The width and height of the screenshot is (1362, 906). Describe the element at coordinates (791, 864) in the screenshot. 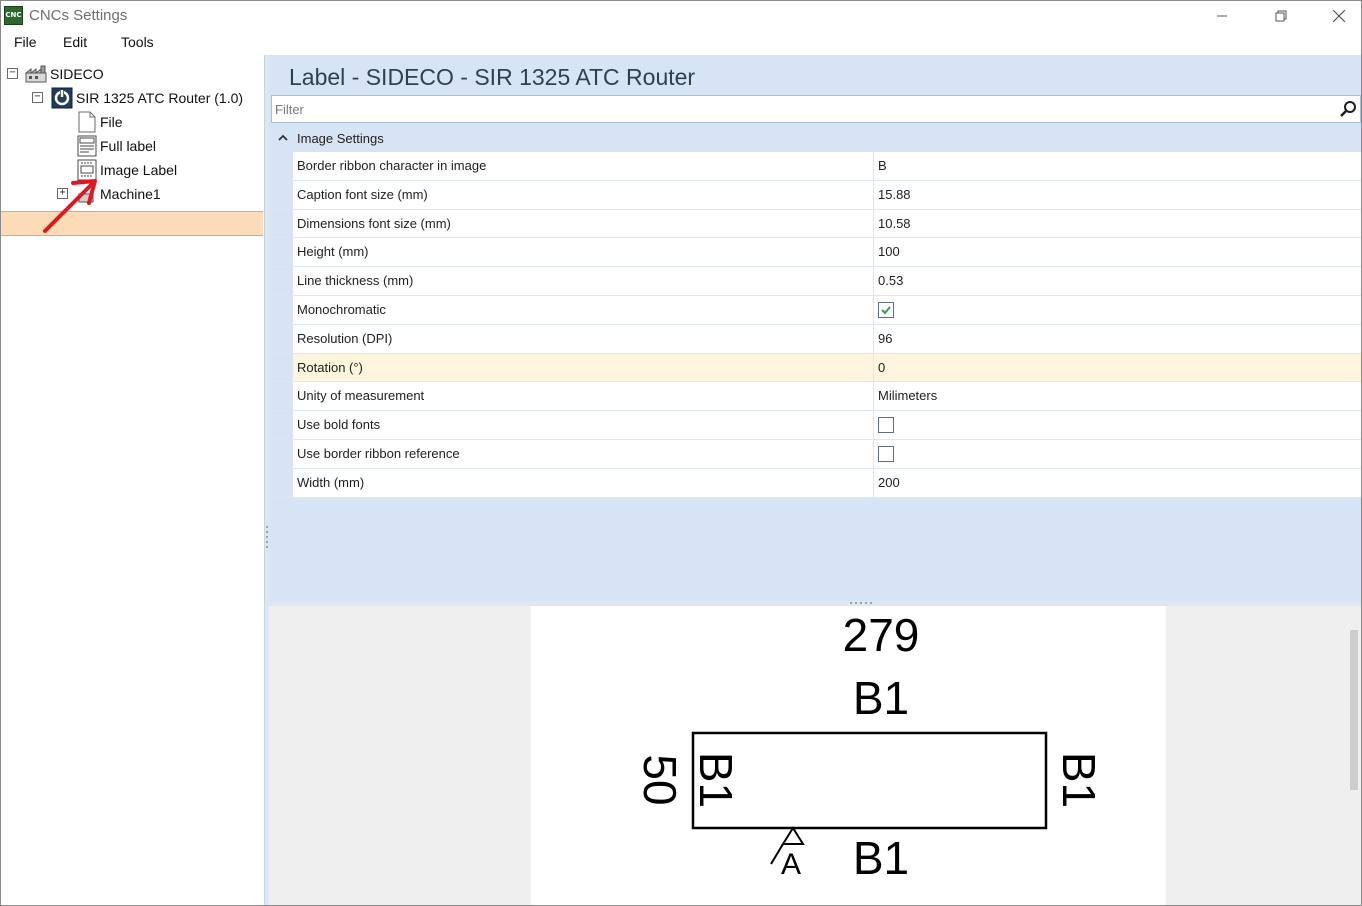

I see `reference-label: A` at that location.